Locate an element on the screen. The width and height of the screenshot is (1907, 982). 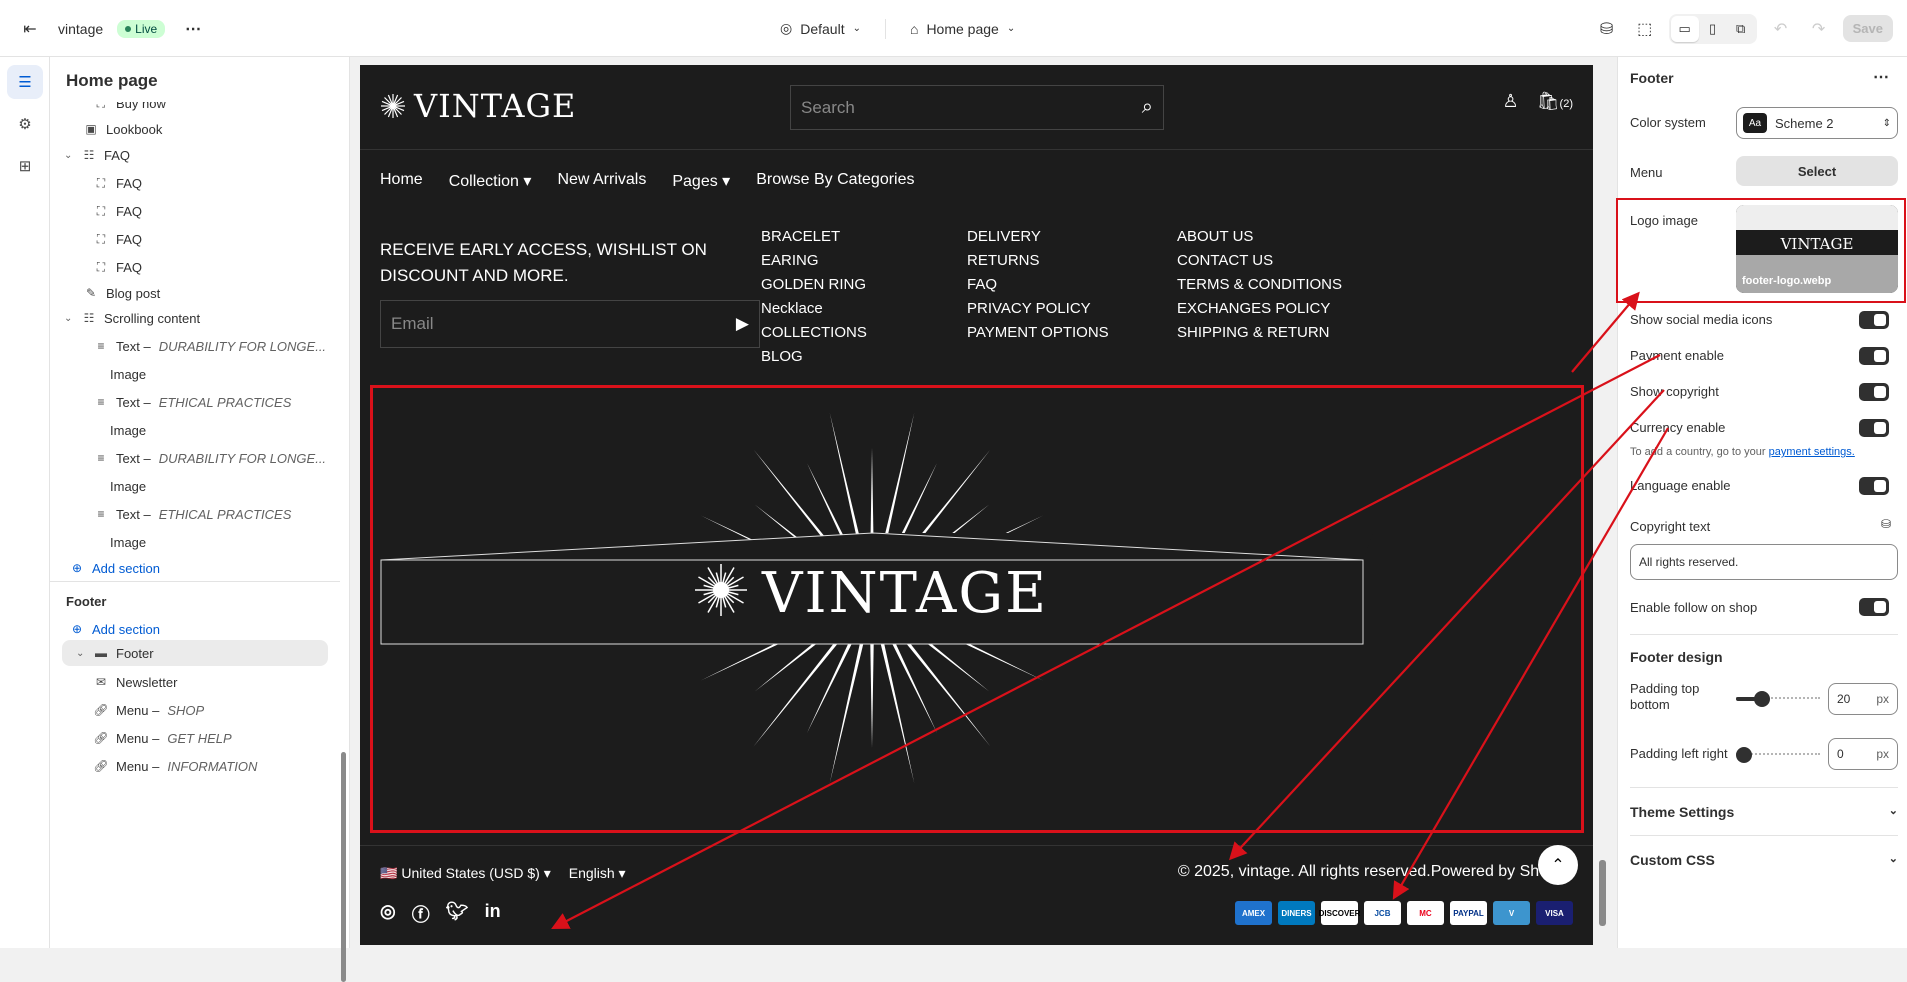
tree-item: ⌄ ☷ Scrolling content is located at coordinates (189, 318).